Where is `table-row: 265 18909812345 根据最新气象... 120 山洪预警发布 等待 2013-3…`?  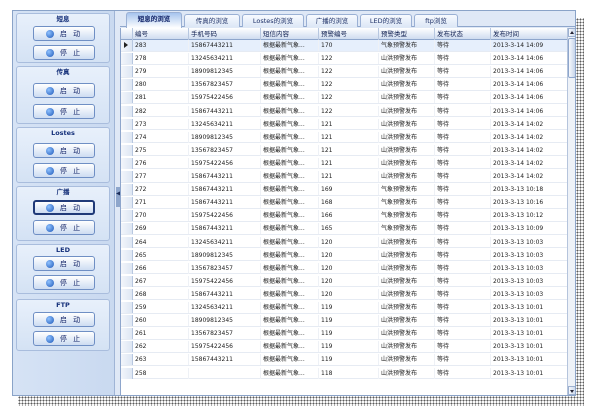 table-row: 265 18909812345 根据最新气象... 120 山洪预警发布 等待 2013-3… is located at coordinates (344, 255).